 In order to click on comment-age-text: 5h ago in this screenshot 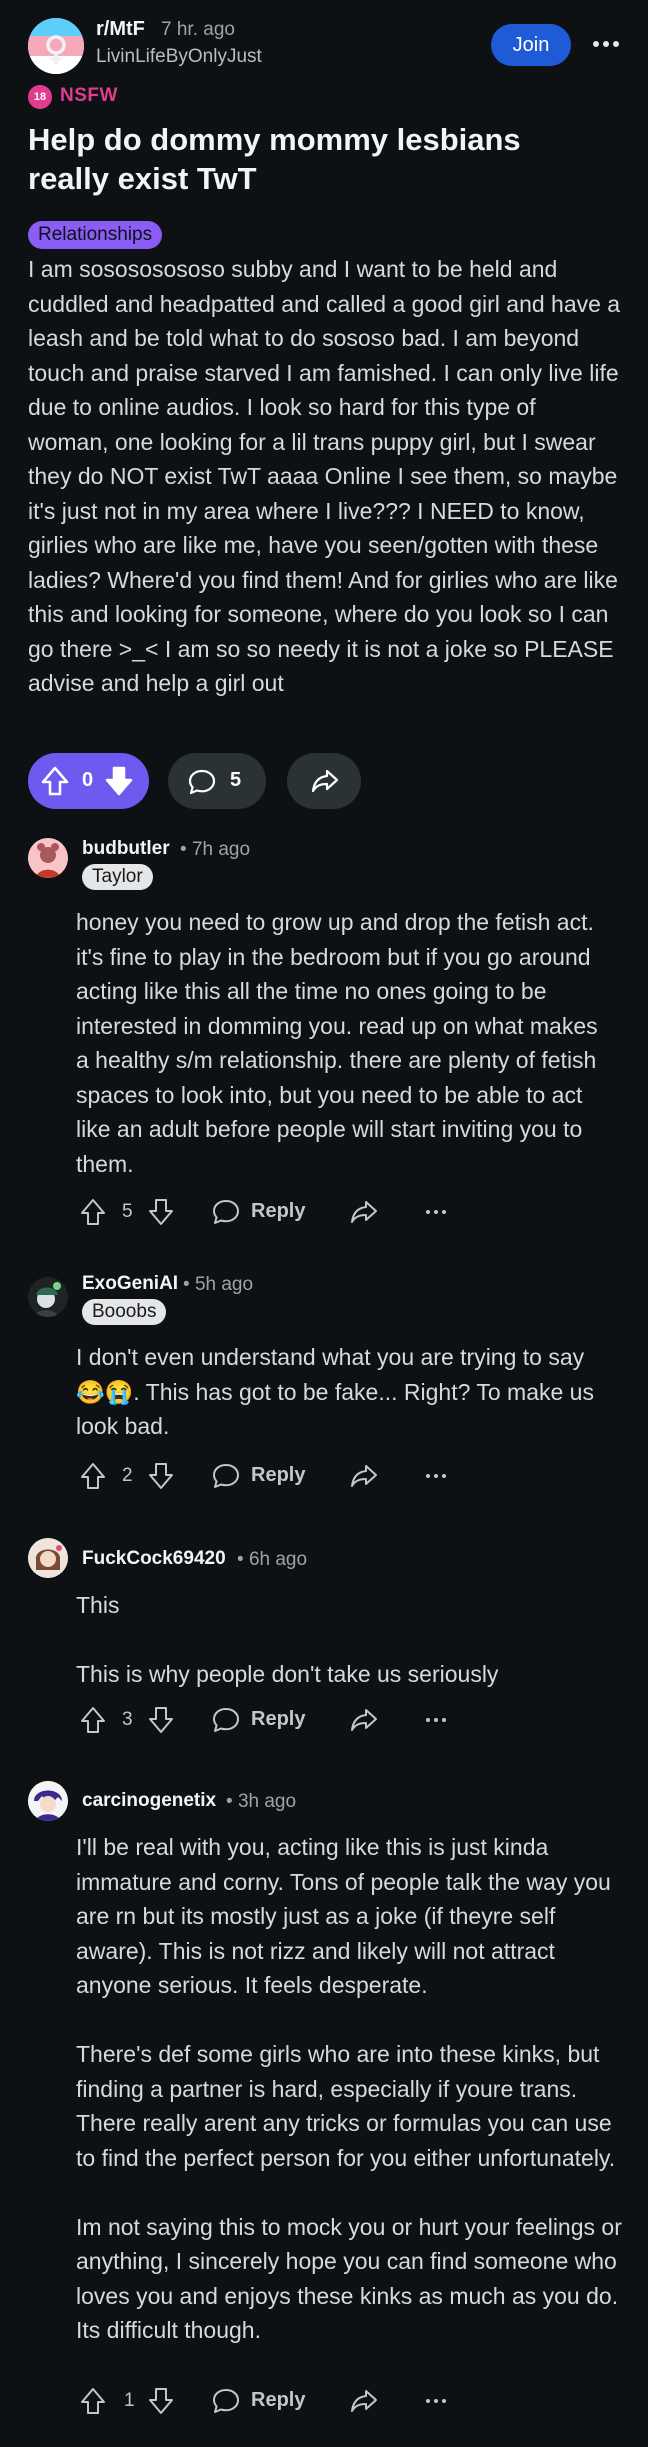, I will do `click(224, 1284)`.